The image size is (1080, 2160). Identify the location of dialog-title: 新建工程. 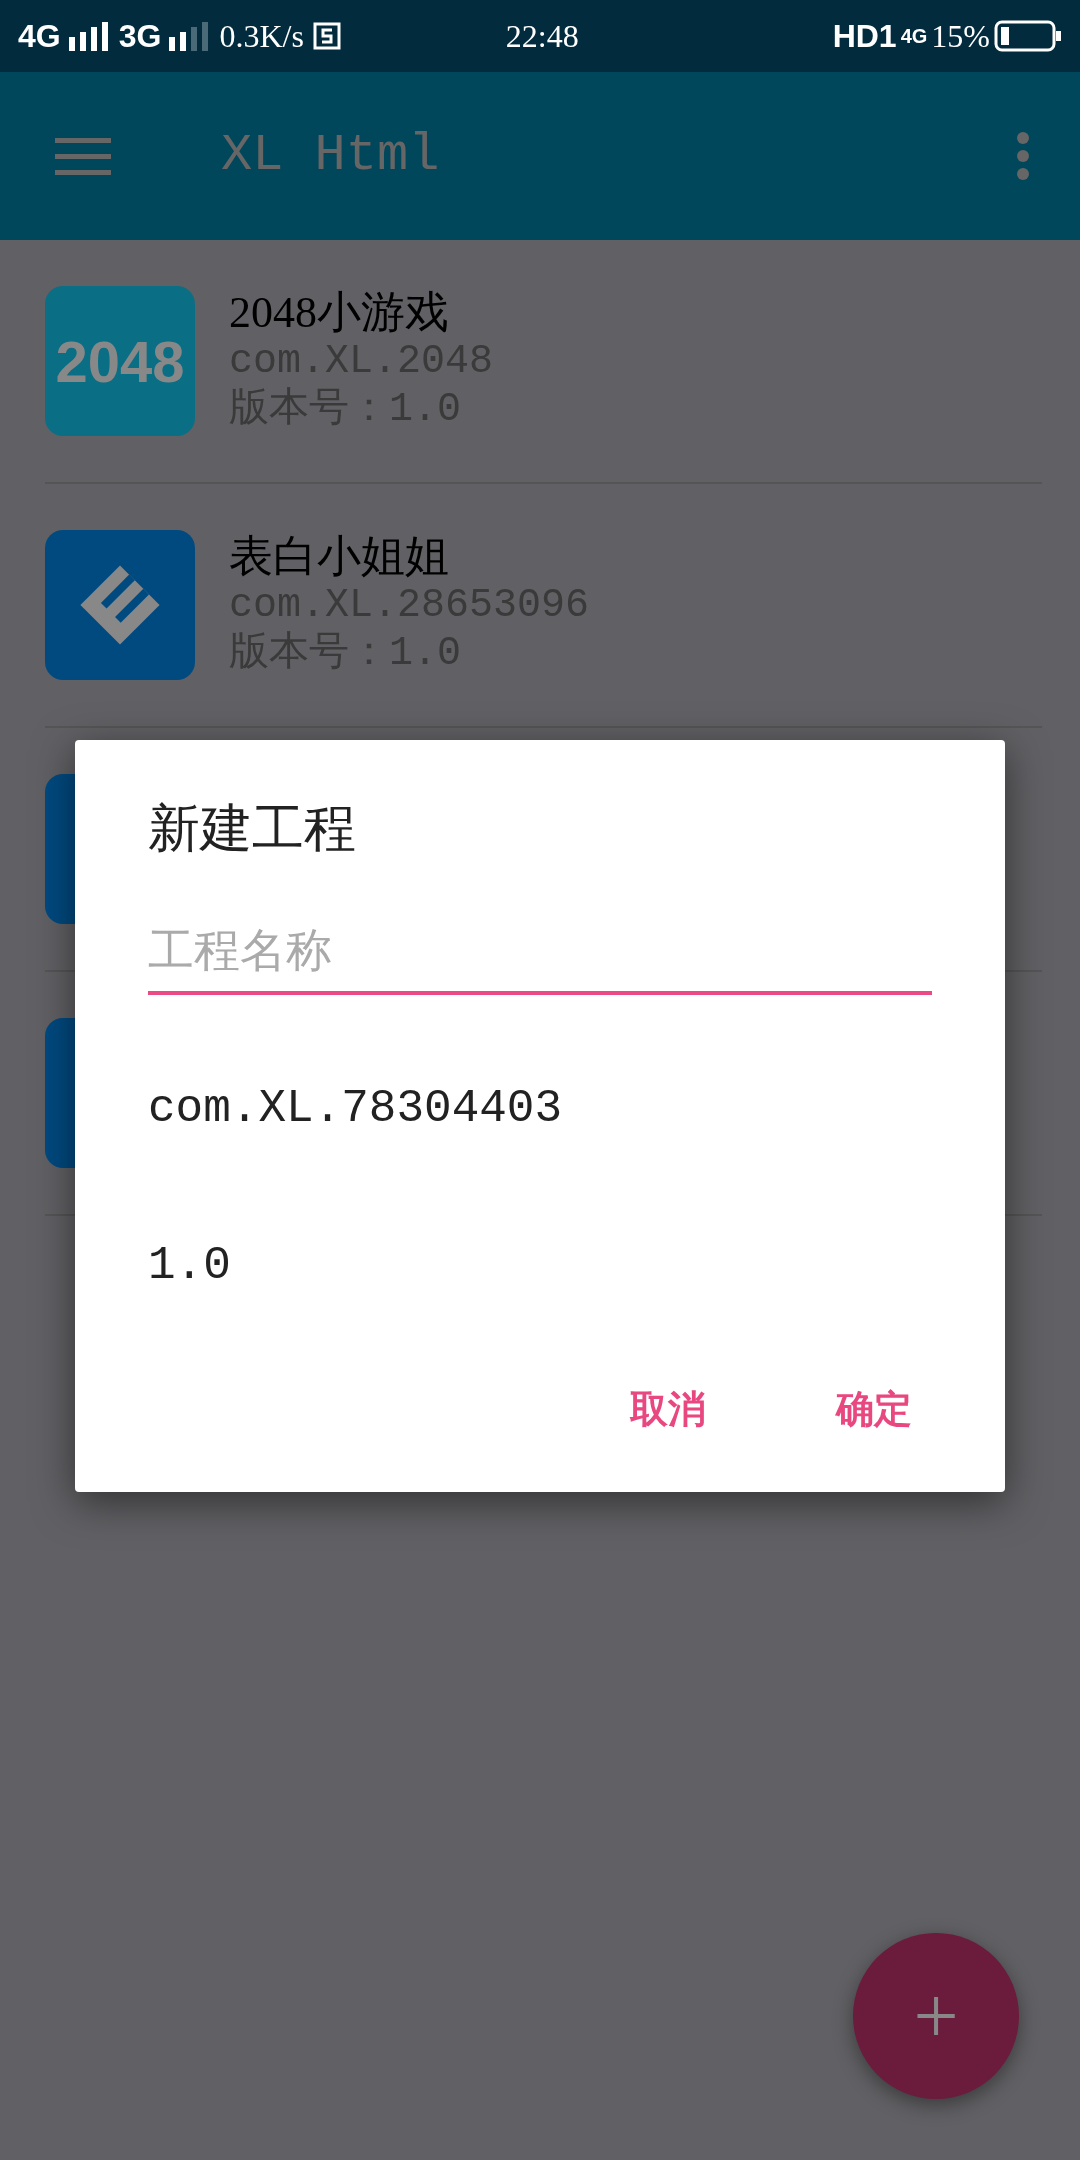
(252, 829).